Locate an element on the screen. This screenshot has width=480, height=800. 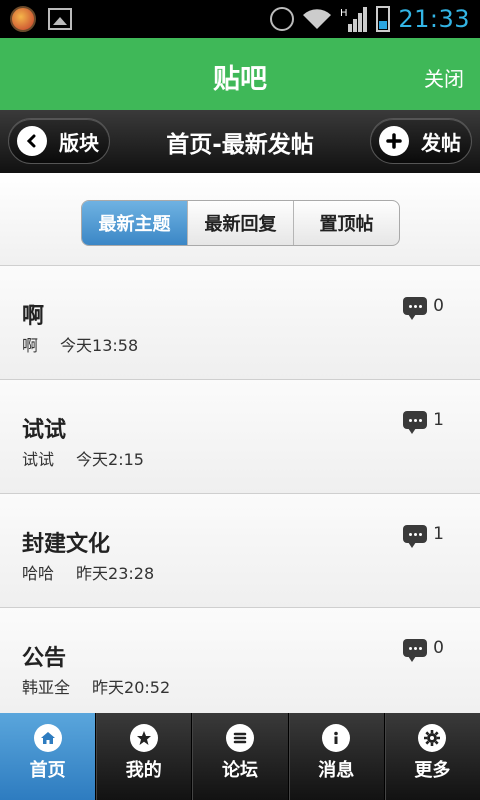
tab-forum-label: 论坛 is located at coordinates (240, 770).